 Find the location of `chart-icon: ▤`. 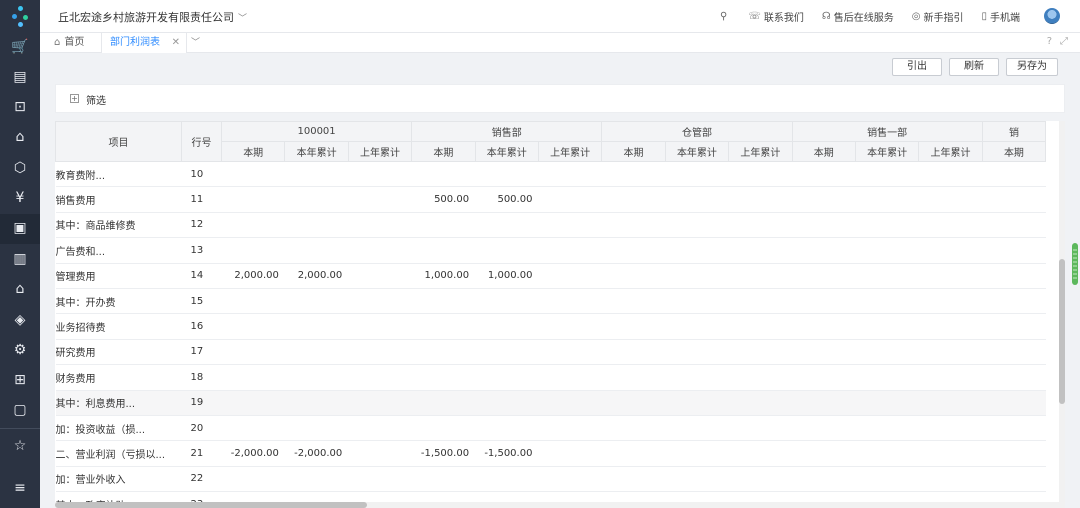

chart-icon: ▤ is located at coordinates (20, 77).